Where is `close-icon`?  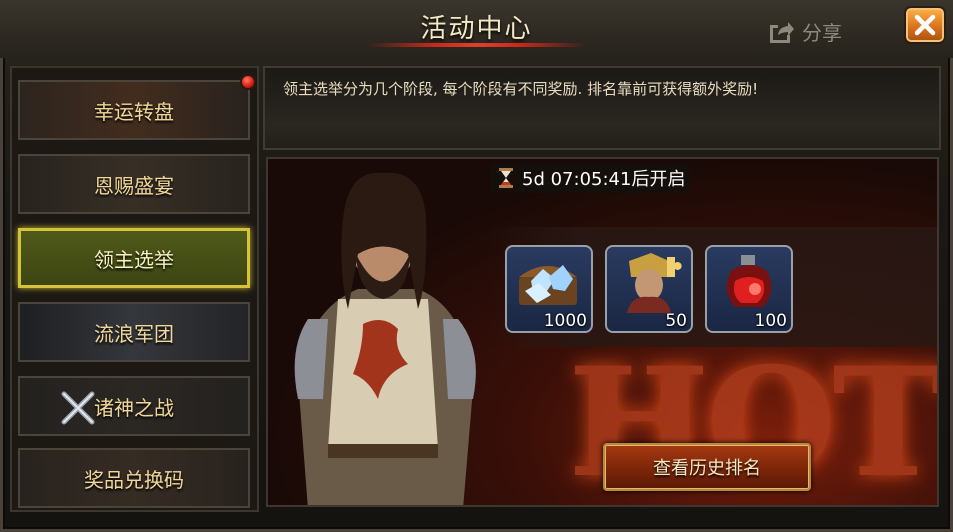 close-icon is located at coordinates (925, 25).